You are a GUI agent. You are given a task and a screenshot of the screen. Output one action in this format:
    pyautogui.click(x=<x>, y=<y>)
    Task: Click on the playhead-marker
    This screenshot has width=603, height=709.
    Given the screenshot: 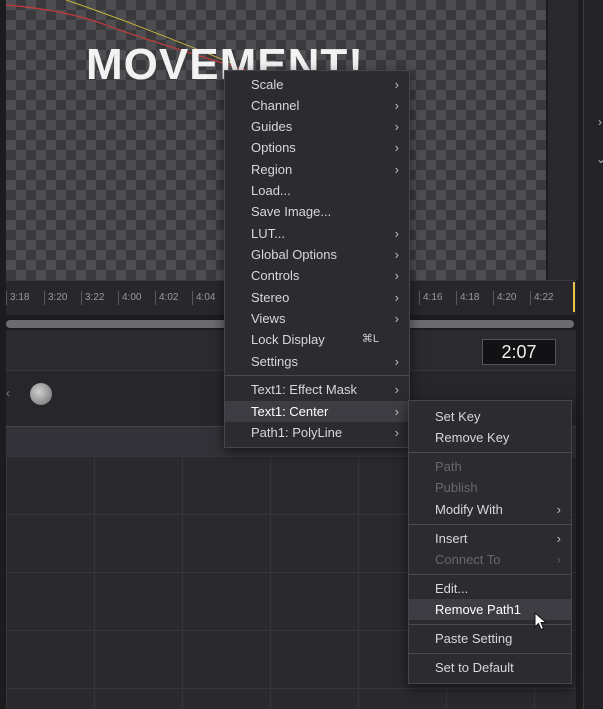 What is the action you would take?
    pyautogui.click(x=574, y=297)
    